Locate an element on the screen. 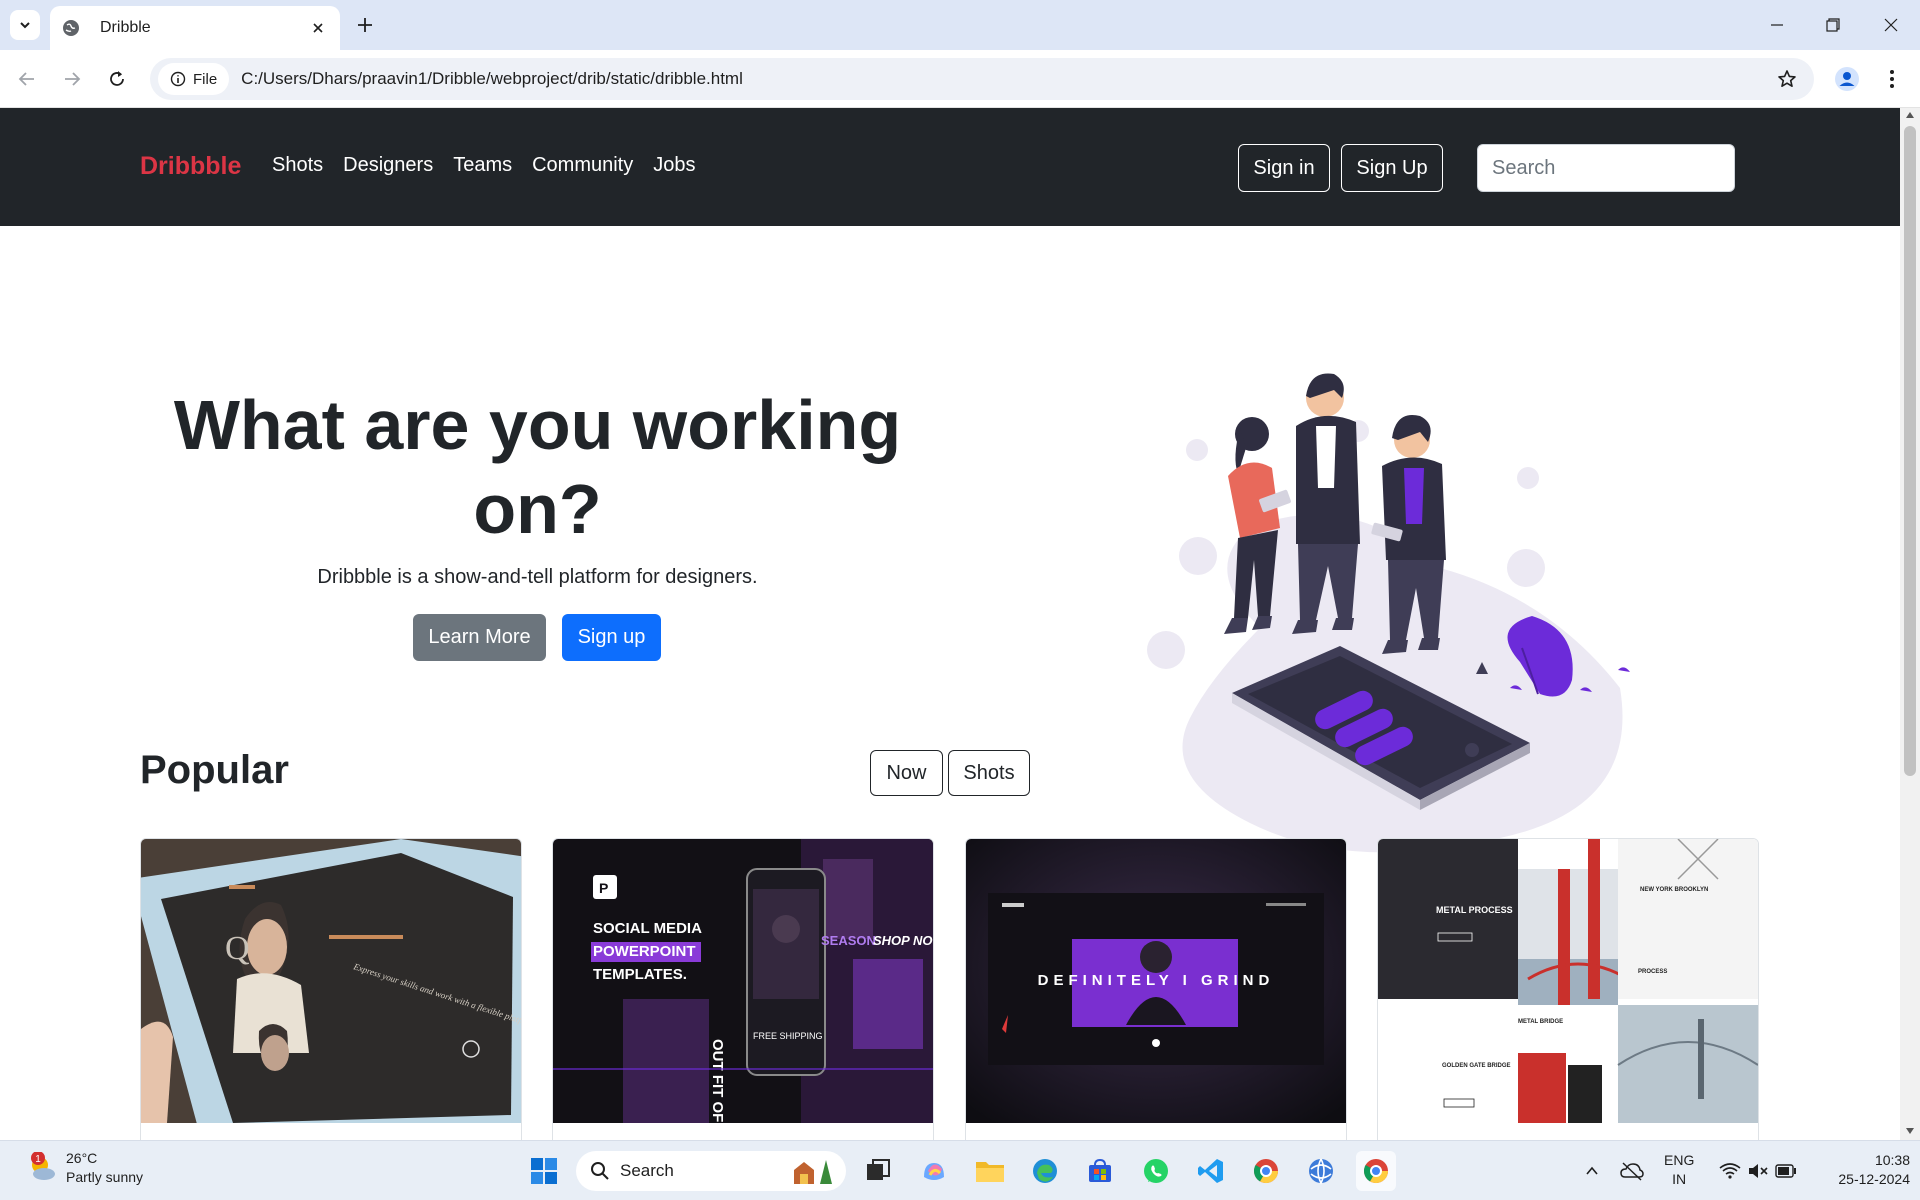 This screenshot has height=1200, width=1920. language-indicator: ENG IN is located at coordinates (1679, 1170).